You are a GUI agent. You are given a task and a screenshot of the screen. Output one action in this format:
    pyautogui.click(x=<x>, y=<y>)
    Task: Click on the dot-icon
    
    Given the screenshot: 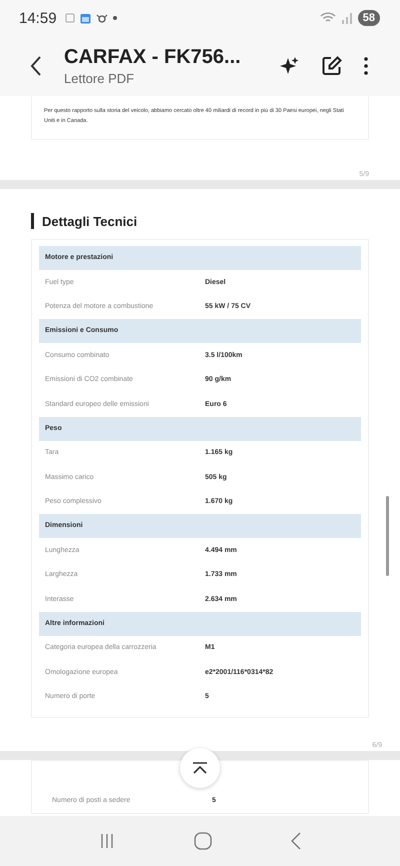 What is the action you would take?
    pyautogui.click(x=114, y=18)
    